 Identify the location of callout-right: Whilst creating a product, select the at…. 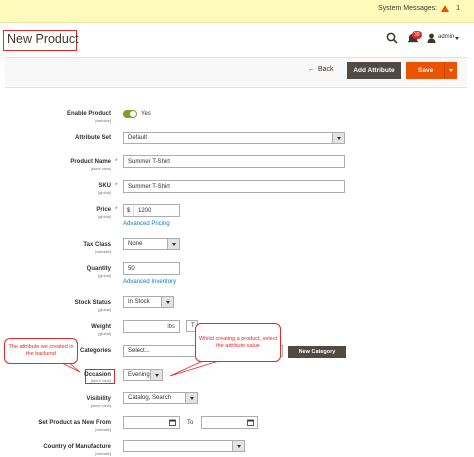
(238, 342).